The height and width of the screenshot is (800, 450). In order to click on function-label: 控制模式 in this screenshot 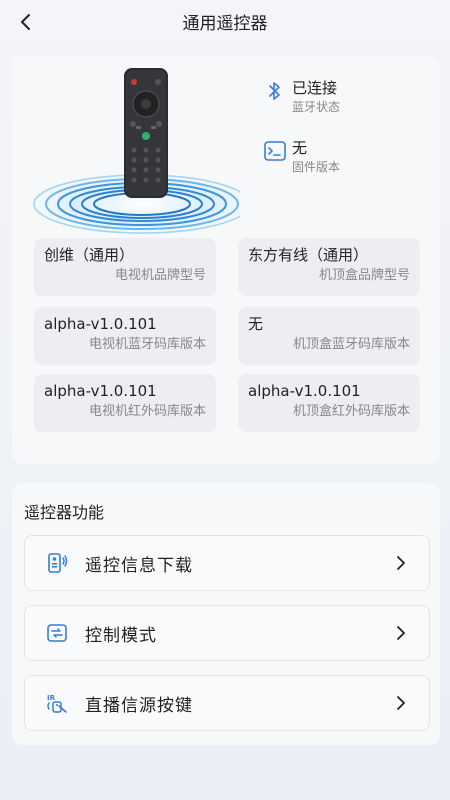, I will do `click(121, 635)`.